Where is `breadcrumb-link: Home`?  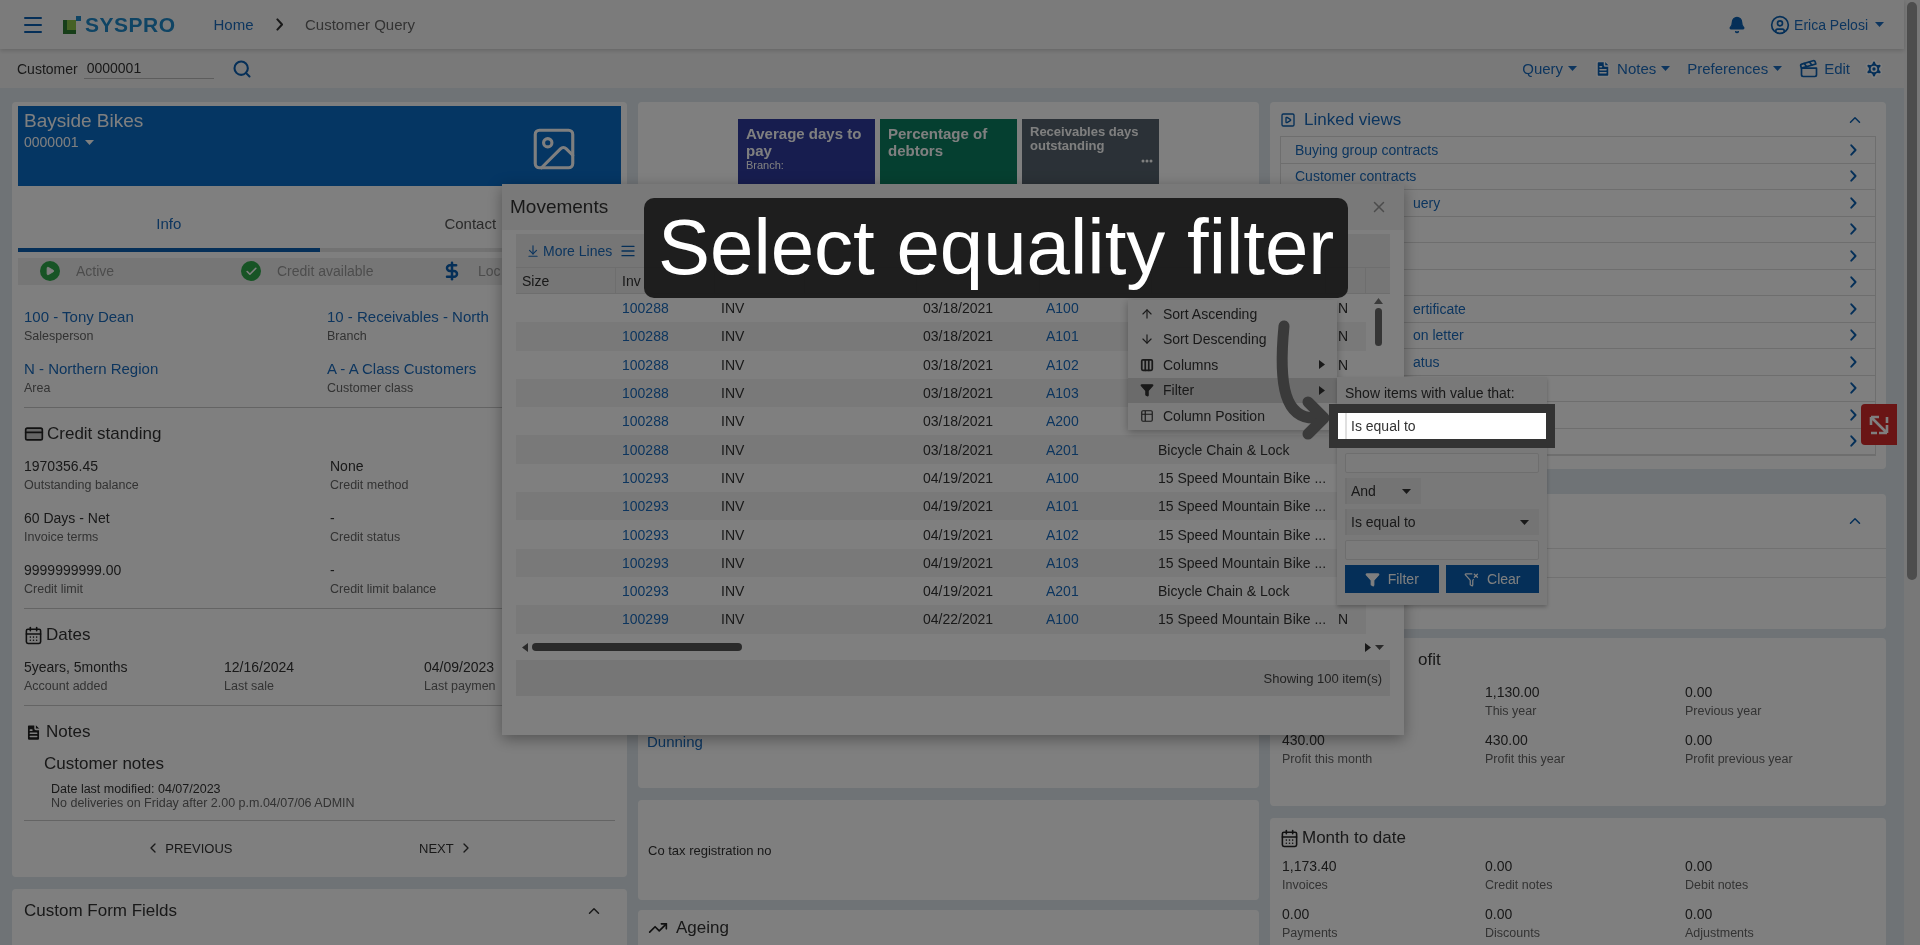
breadcrumb-link: Home is located at coordinates (233, 24).